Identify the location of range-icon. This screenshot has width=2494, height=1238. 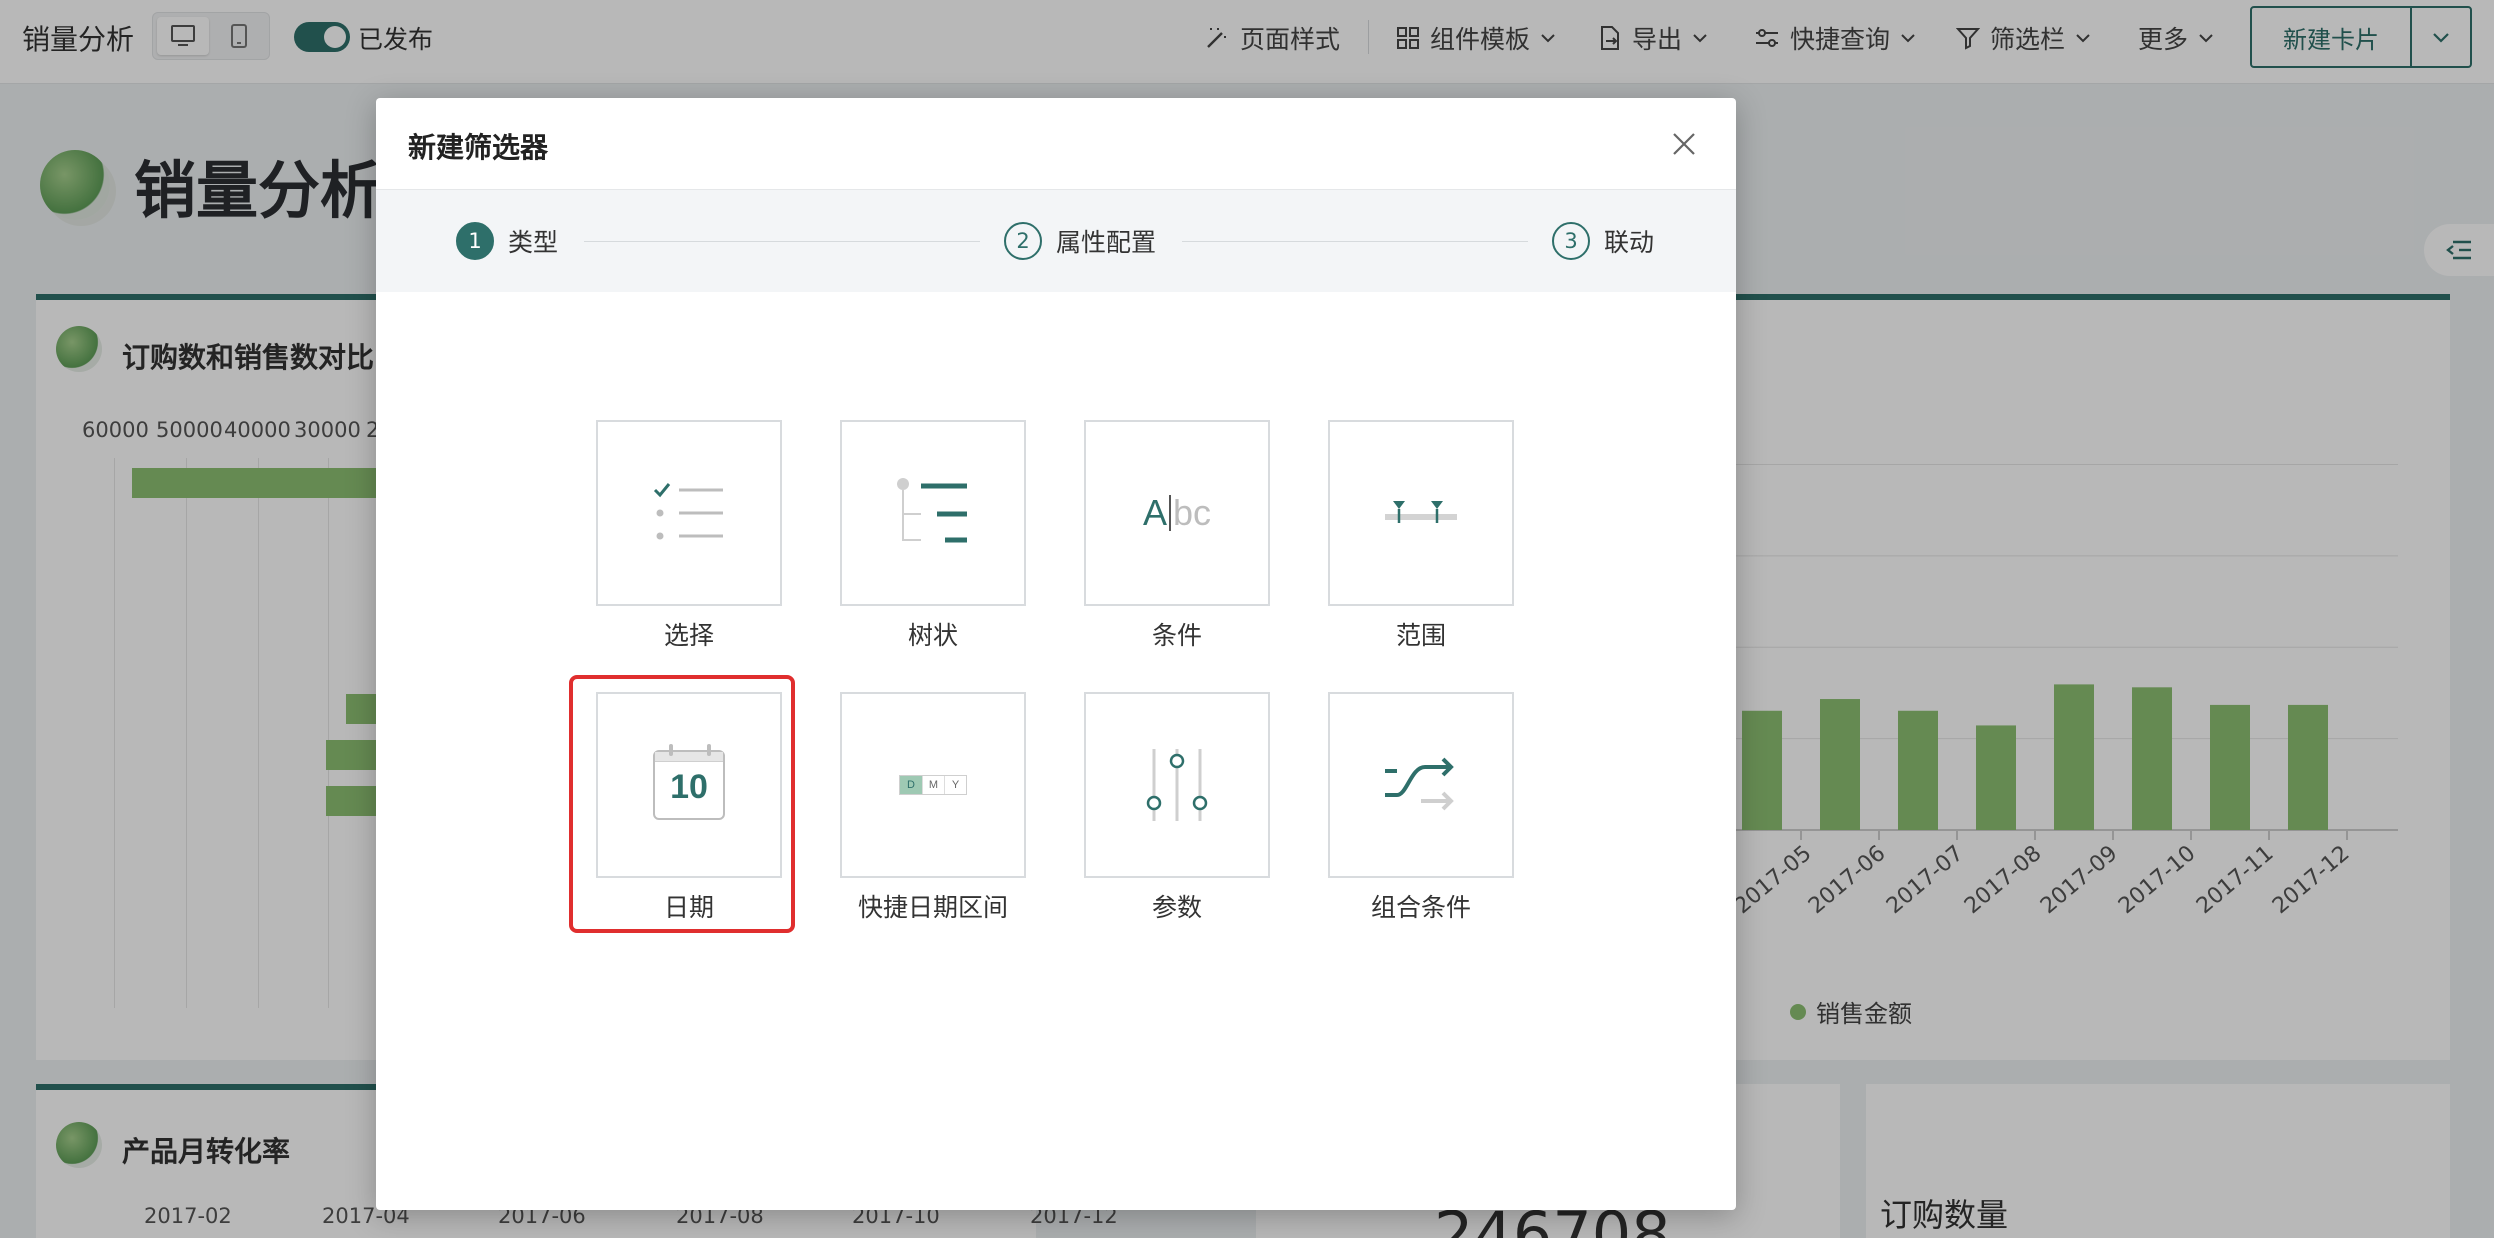
(1421, 512).